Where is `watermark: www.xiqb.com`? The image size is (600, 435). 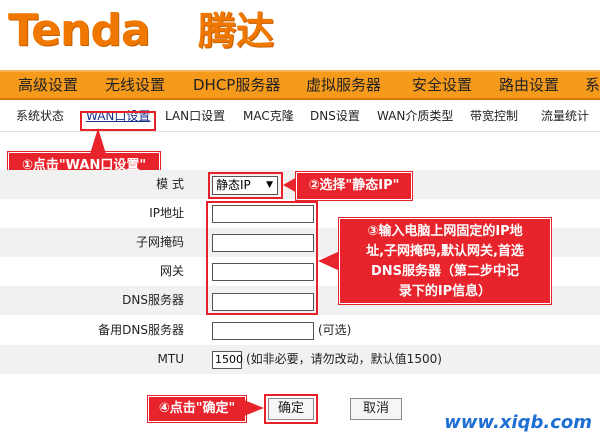 watermark: www.xiqb.com is located at coordinates (518, 422).